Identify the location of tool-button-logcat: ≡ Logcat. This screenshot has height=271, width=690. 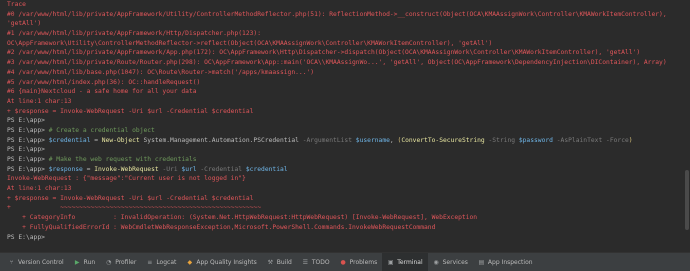
(161, 262).